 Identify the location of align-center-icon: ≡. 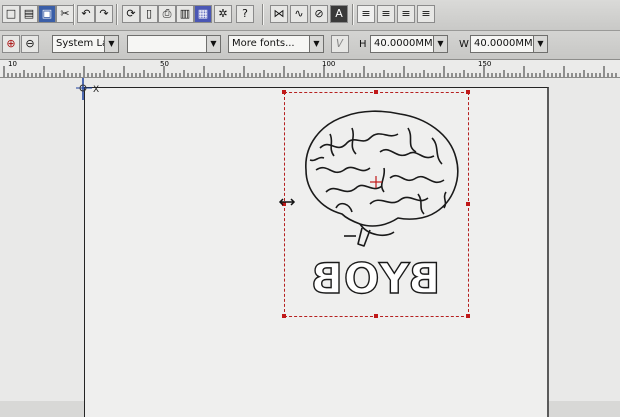
(386, 14).